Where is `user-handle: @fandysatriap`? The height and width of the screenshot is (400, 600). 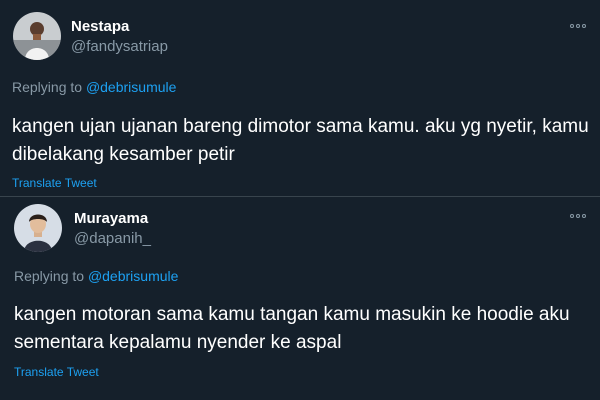 user-handle: @fandysatriap is located at coordinates (119, 46).